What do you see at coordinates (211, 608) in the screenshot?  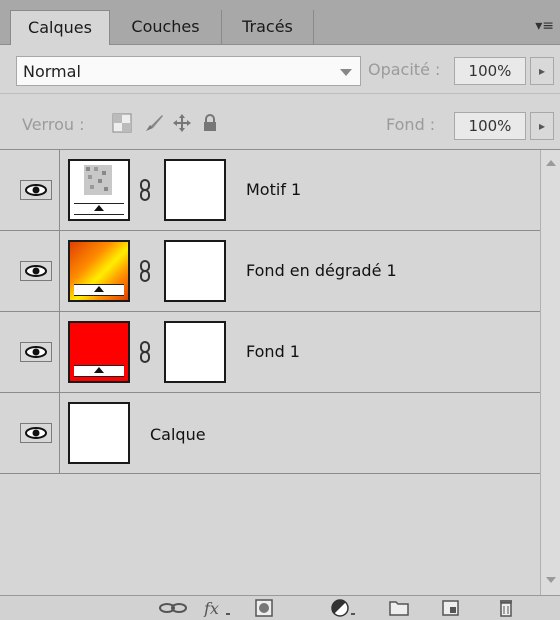 I see `svg-text: fx` at bounding box center [211, 608].